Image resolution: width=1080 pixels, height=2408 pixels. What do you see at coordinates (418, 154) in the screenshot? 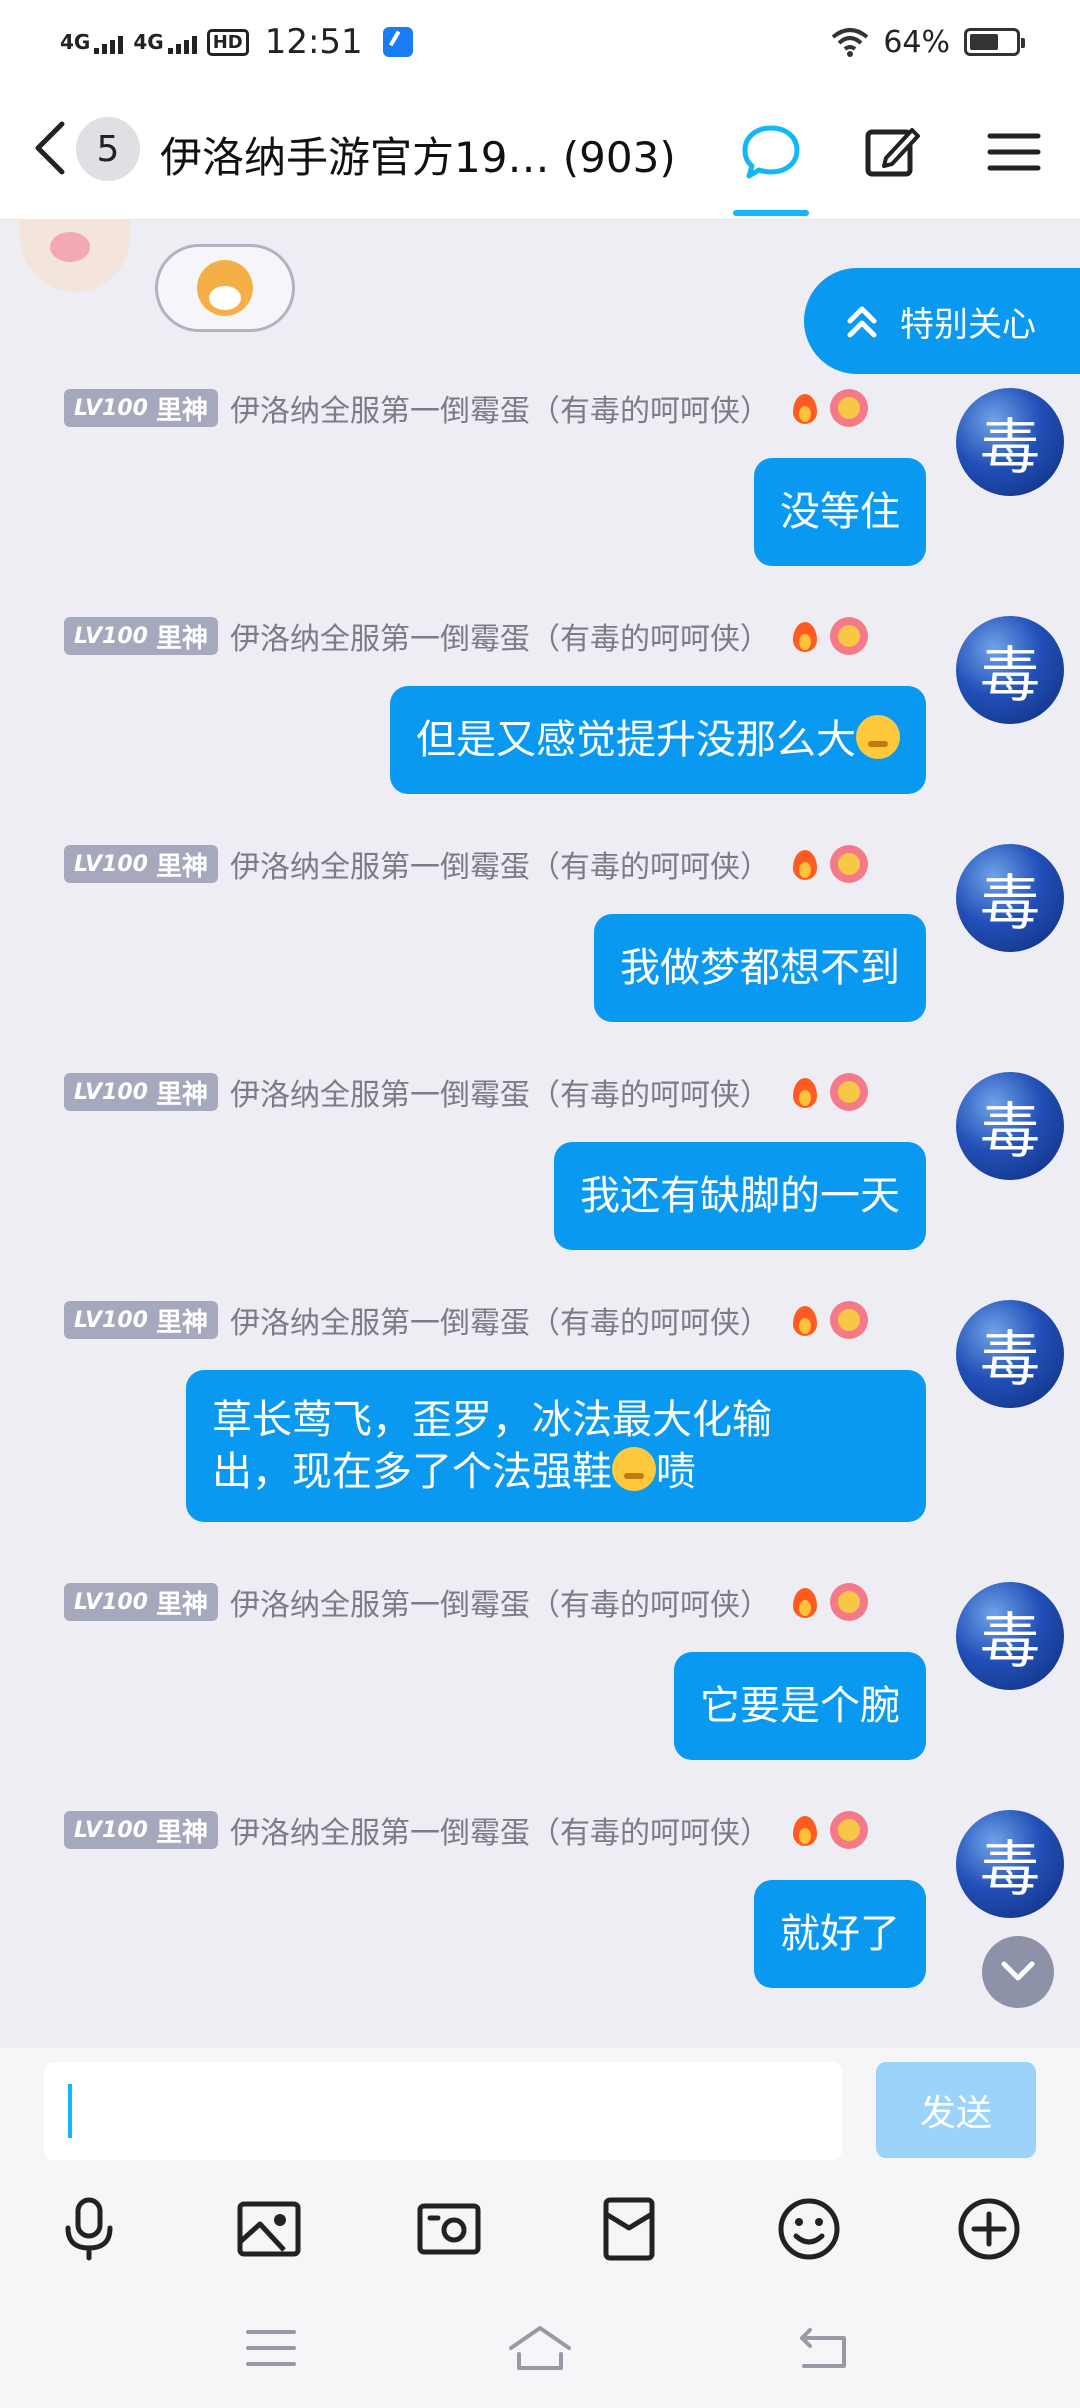
I see `chat-title: 伊洛纳手游官方19… (903)` at bounding box center [418, 154].